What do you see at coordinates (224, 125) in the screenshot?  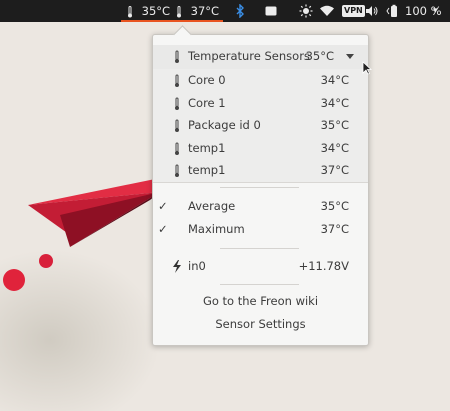 I see `sensor-label: Package id 0` at bounding box center [224, 125].